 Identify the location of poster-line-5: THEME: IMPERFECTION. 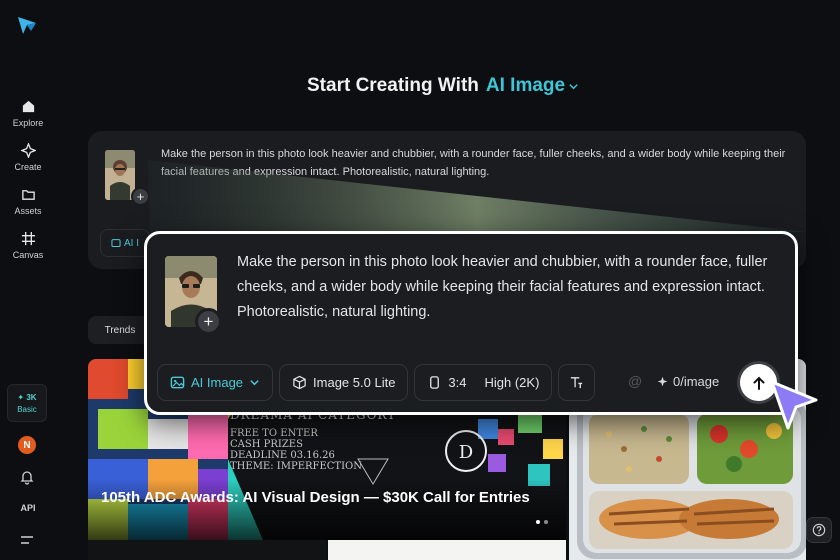
(296, 466).